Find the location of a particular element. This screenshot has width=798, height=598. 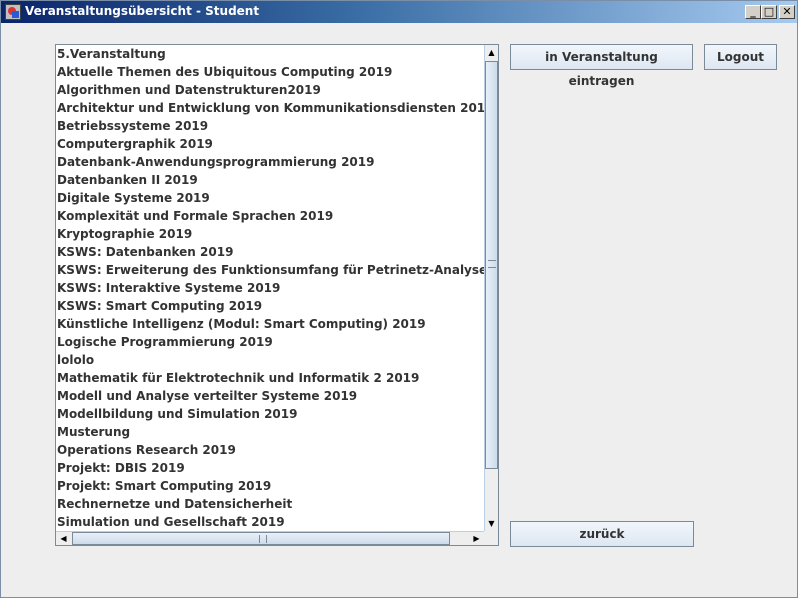

java-app-icon is located at coordinates (13, 12).